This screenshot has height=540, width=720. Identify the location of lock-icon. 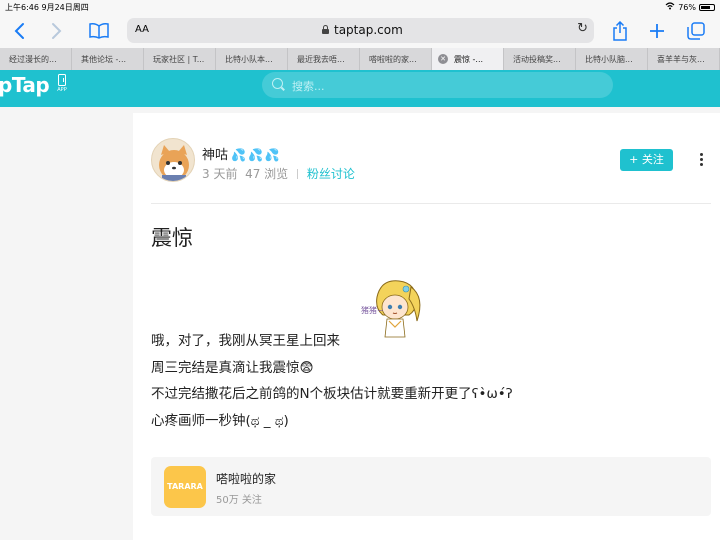
(325, 29).